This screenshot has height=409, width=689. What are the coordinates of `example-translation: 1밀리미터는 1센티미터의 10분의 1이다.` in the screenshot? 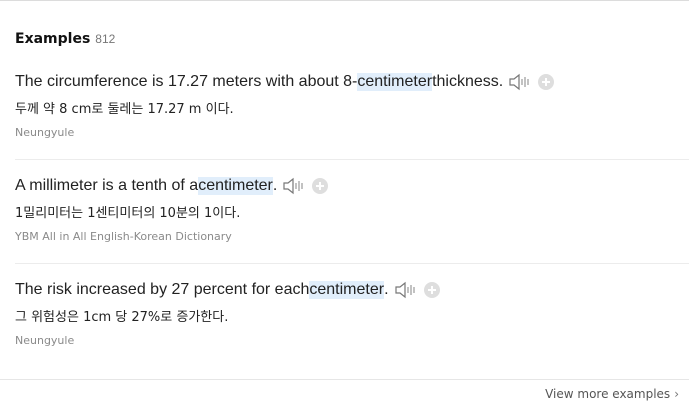 It's located at (128, 213).